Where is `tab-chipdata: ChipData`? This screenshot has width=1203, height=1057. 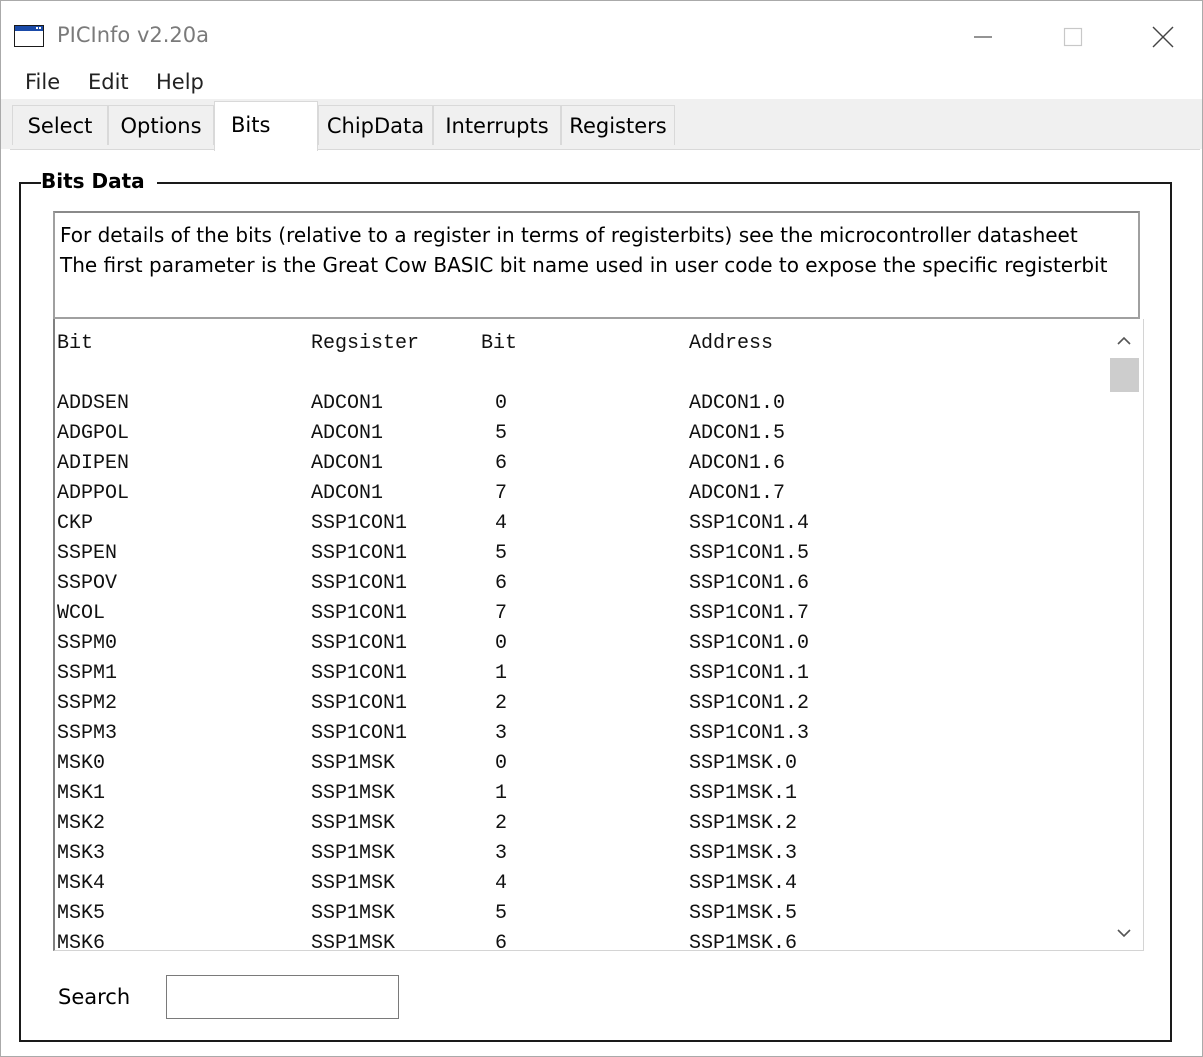
tab-chipdata: ChipData is located at coordinates (375, 125).